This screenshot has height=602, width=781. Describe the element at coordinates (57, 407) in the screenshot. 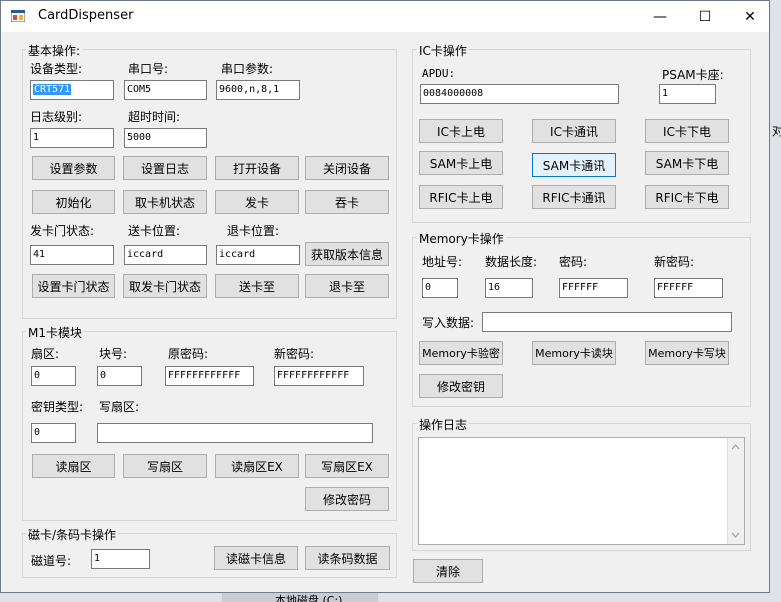

I see `key-type-label: 密钥类型:` at that location.